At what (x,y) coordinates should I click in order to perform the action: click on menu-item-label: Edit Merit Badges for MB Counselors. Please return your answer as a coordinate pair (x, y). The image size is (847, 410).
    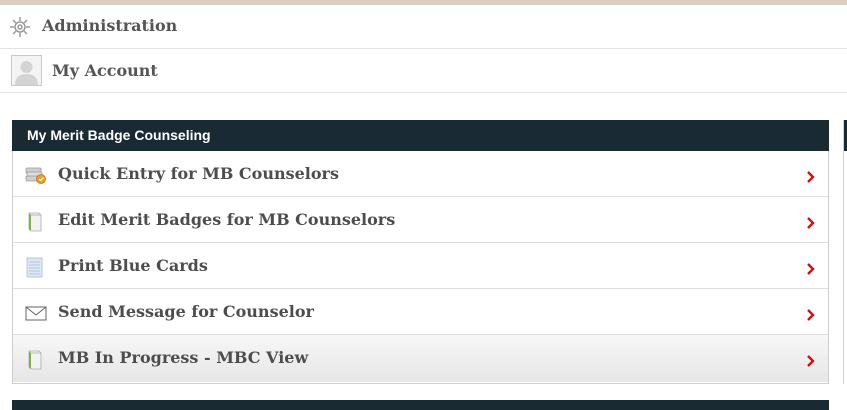
    Looking at the image, I should click on (227, 219).